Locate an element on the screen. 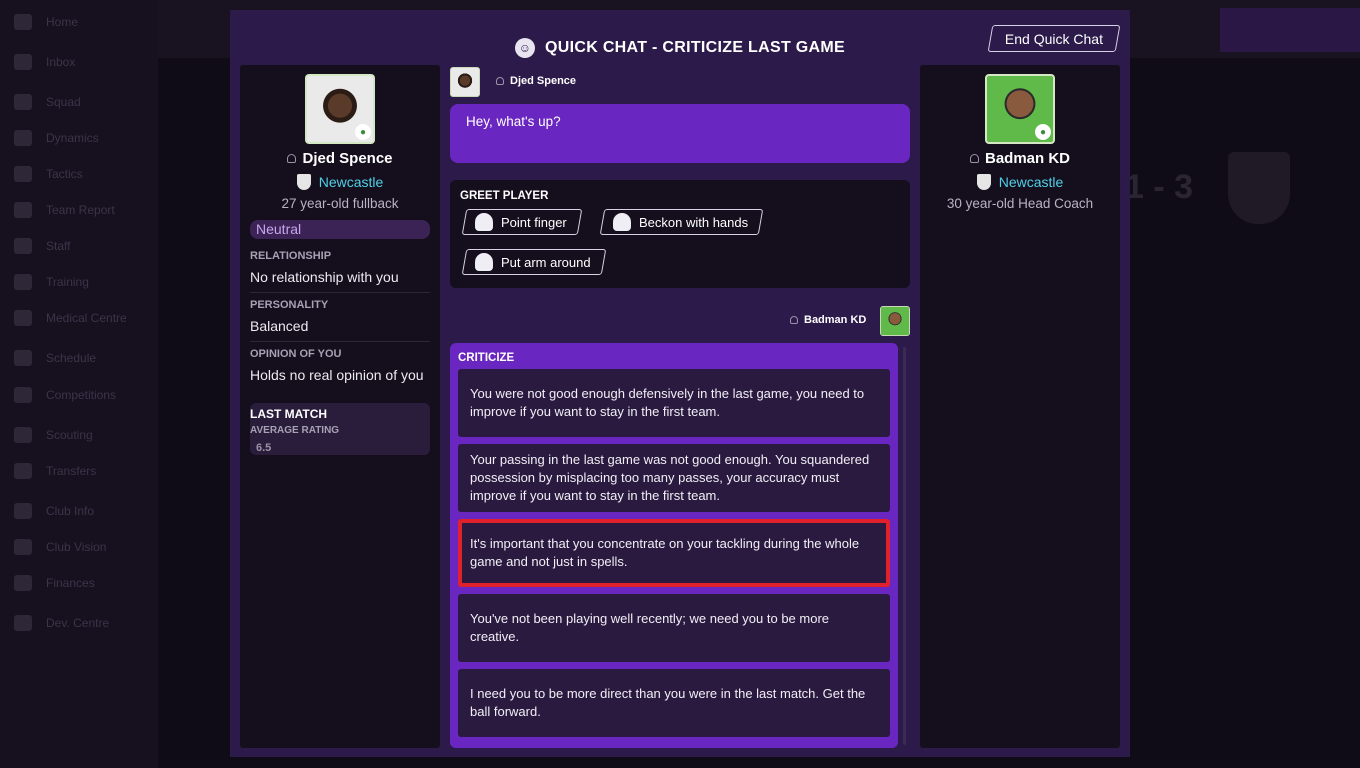 This screenshot has height=768, width=1360. relationship-label: RELATIONSHIP is located at coordinates (291, 256).